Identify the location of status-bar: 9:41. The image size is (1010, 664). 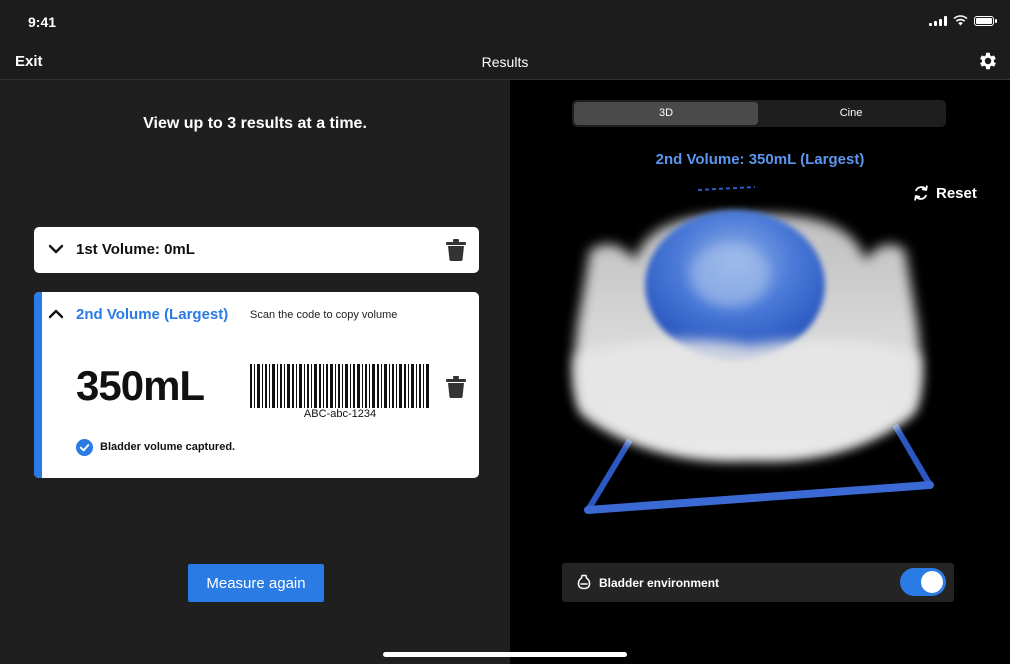
(505, 22).